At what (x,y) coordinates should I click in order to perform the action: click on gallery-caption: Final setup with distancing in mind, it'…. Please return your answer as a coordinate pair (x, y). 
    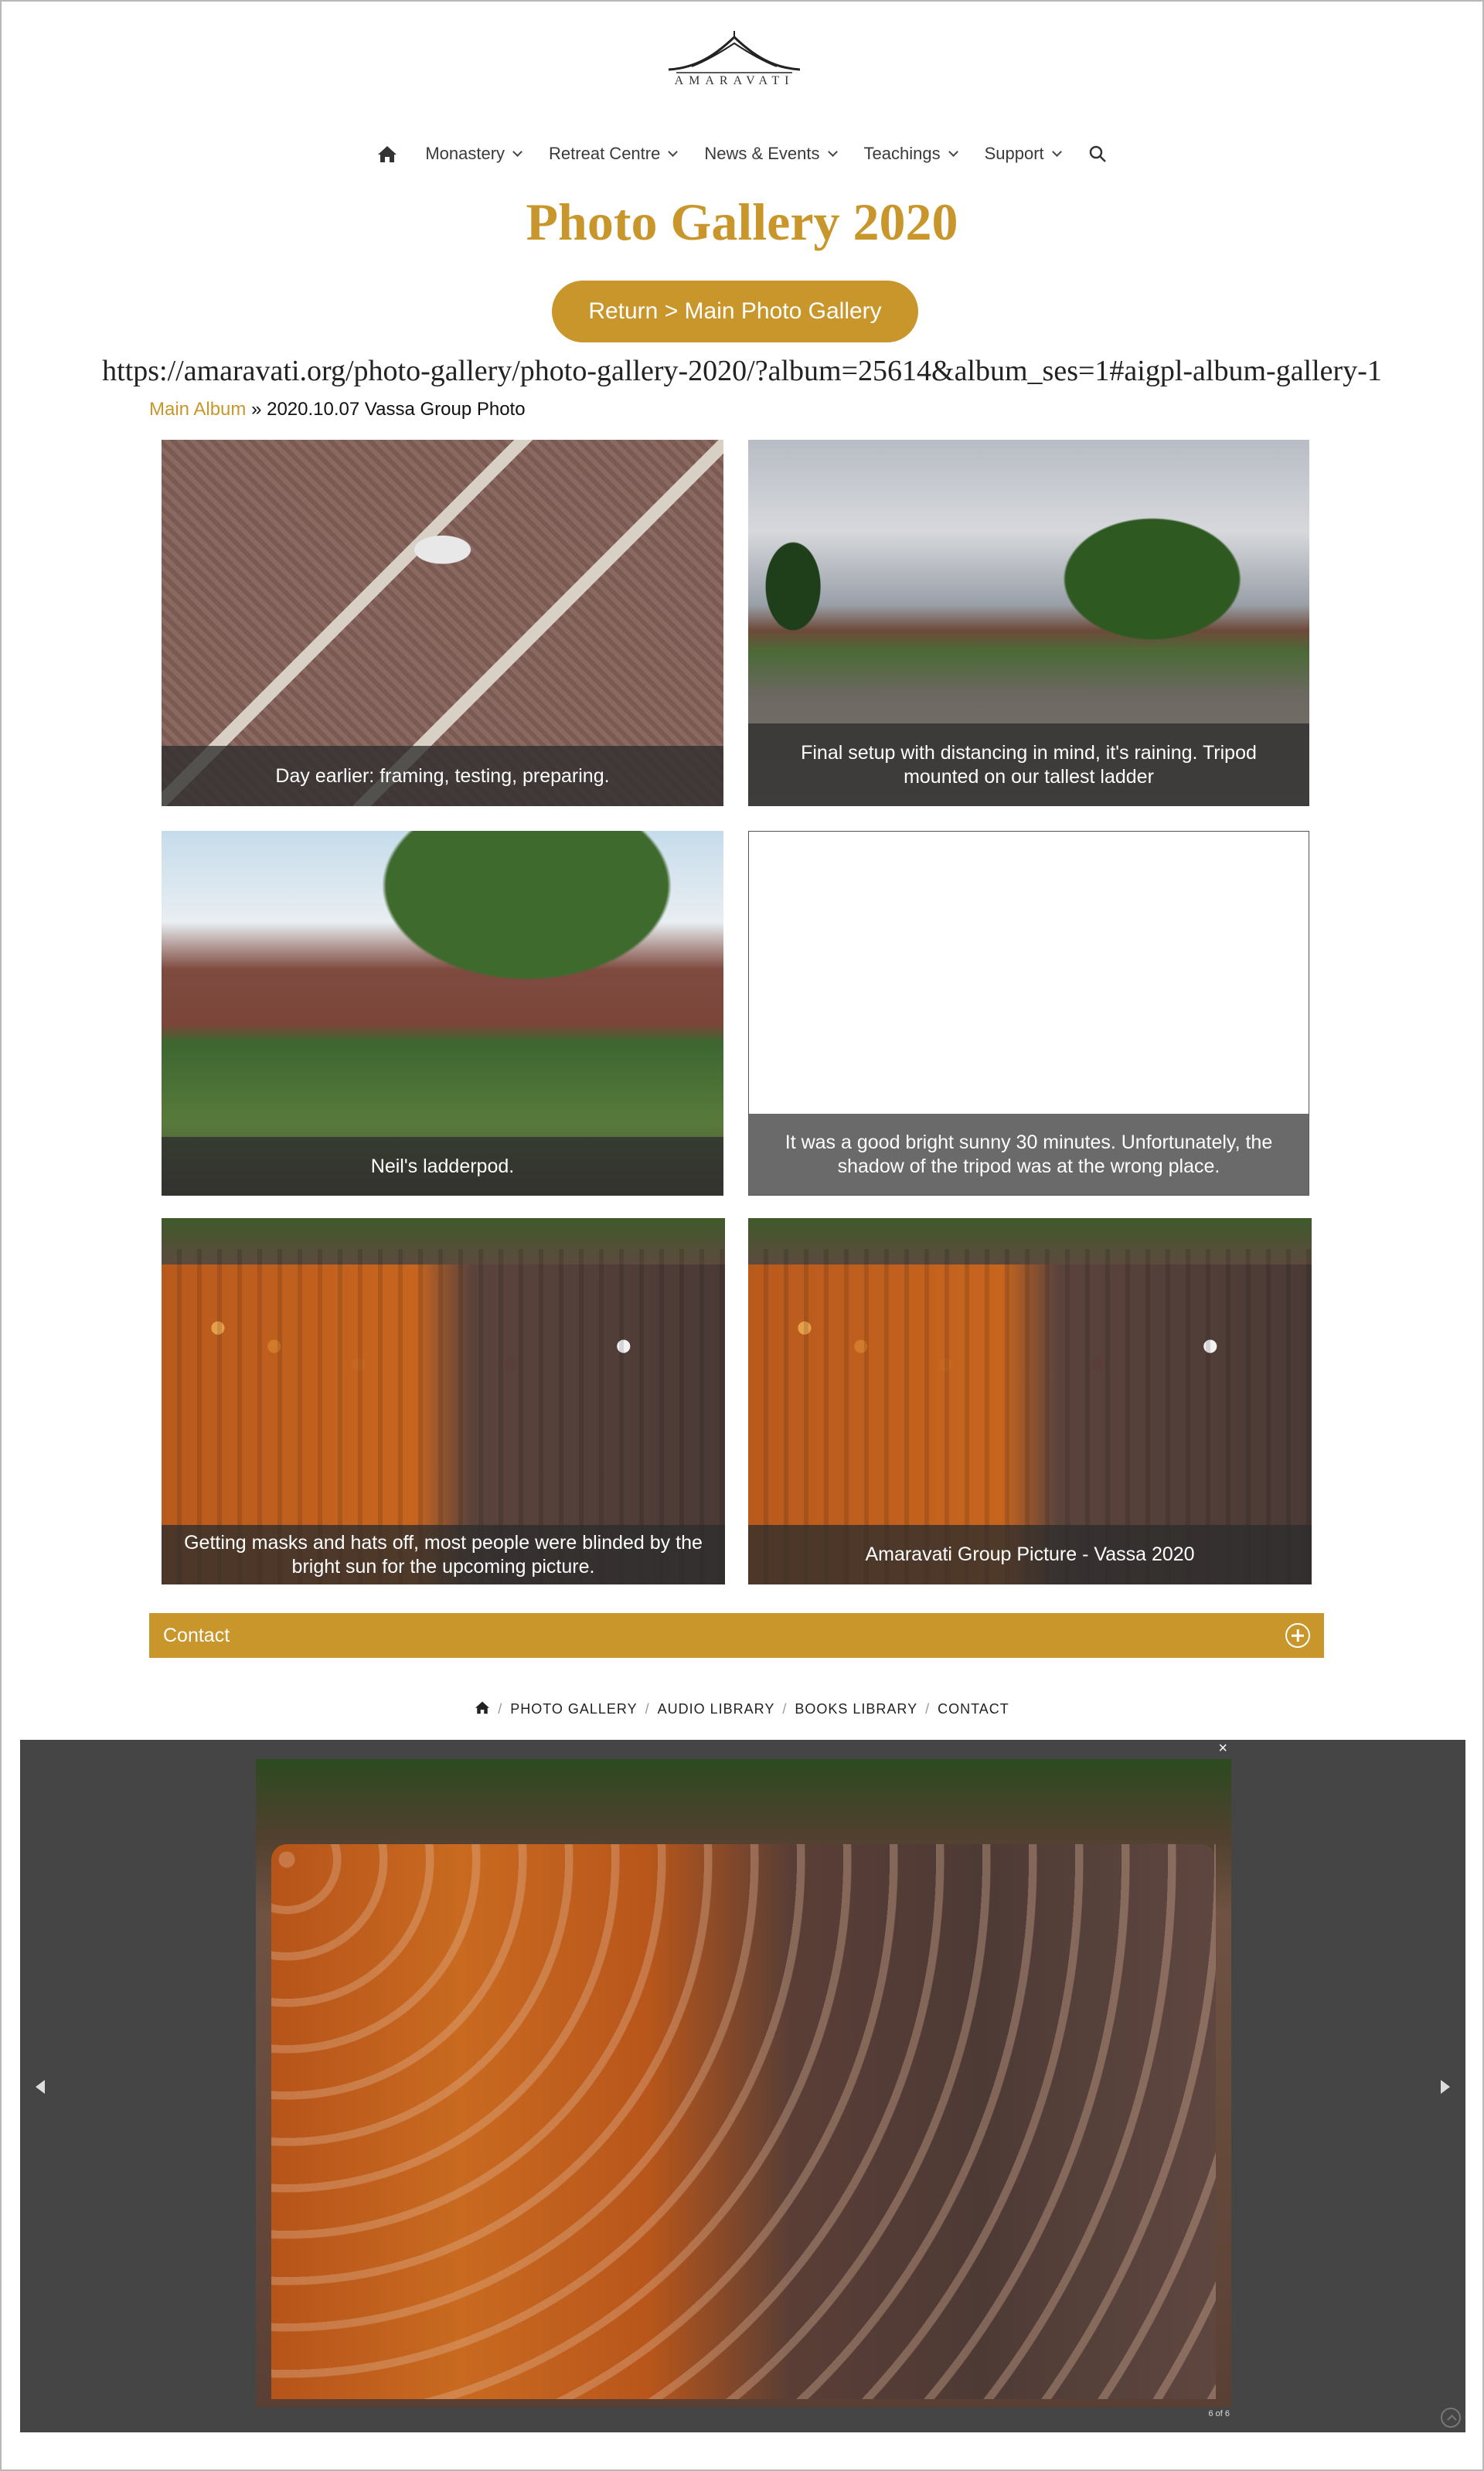
    Looking at the image, I should click on (1028, 764).